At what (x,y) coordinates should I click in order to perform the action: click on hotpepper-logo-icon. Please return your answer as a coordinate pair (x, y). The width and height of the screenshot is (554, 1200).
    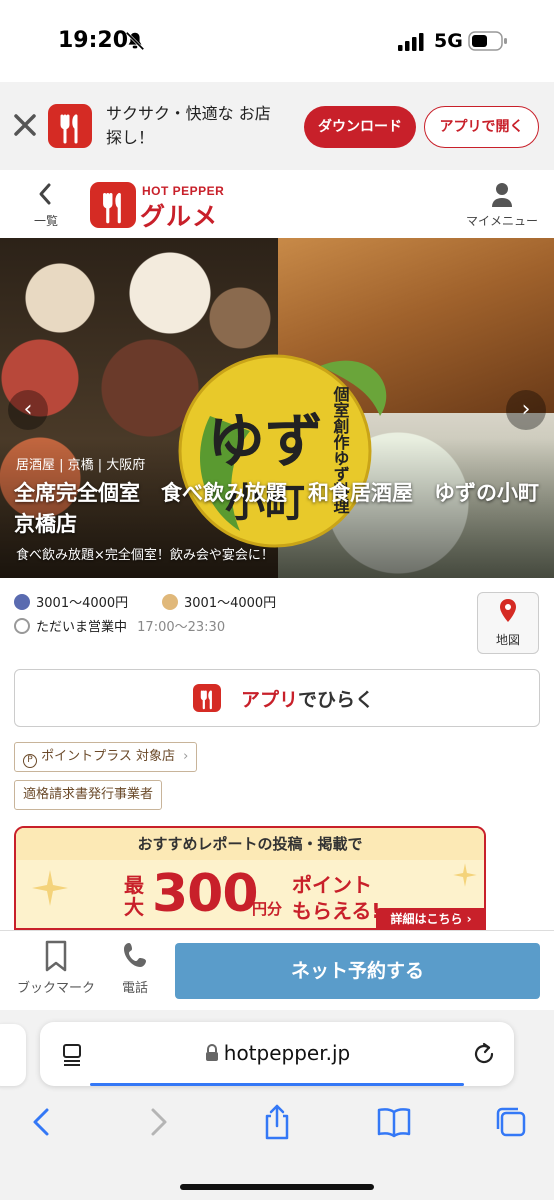
    Looking at the image, I should click on (113, 205).